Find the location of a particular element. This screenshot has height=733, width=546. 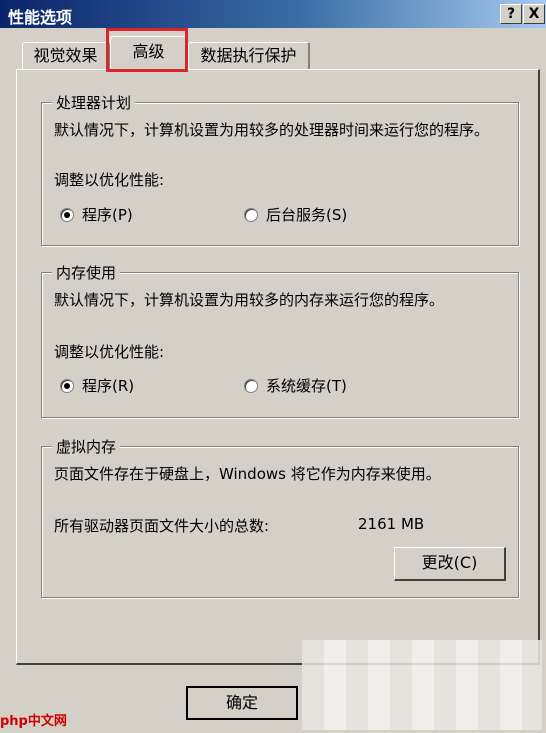

virtual-memory-legend: 虚拟内存 is located at coordinates (86, 446).